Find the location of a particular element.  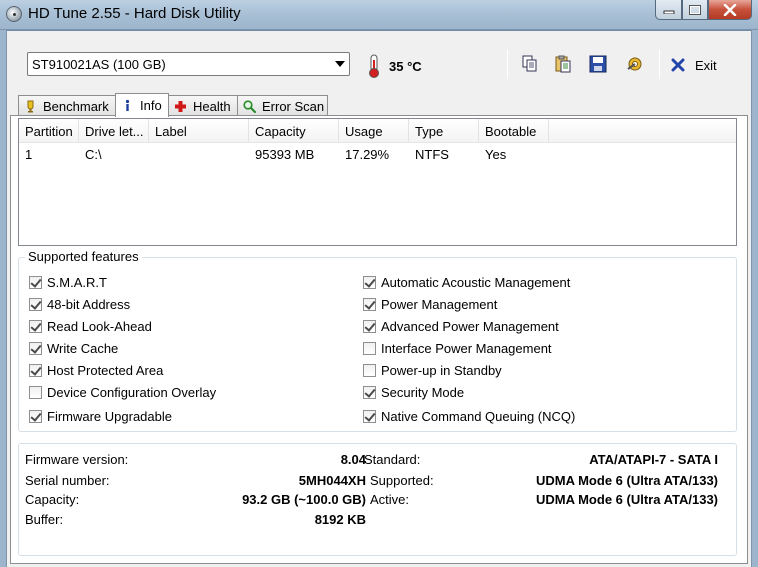

column-header-capacity: Capacity is located at coordinates (294, 131).